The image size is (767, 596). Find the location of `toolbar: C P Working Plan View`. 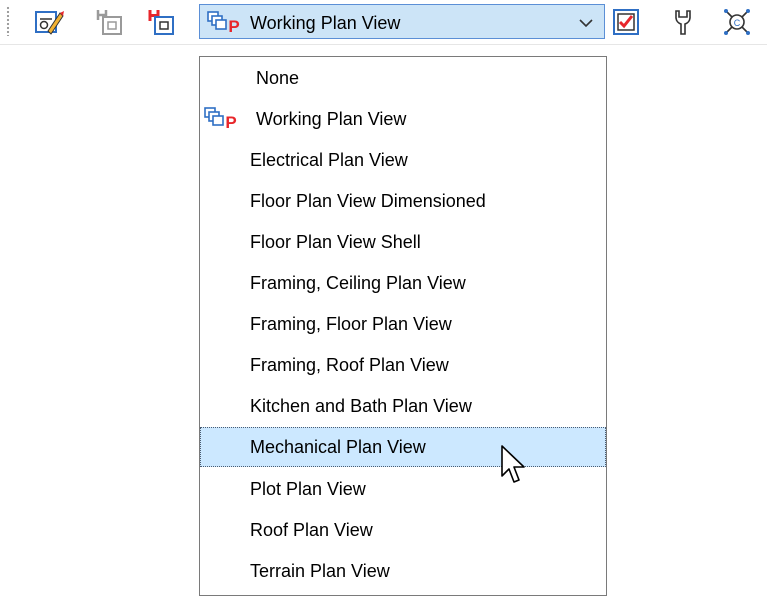

toolbar: C P Working Plan View is located at coordinates (383, 22).